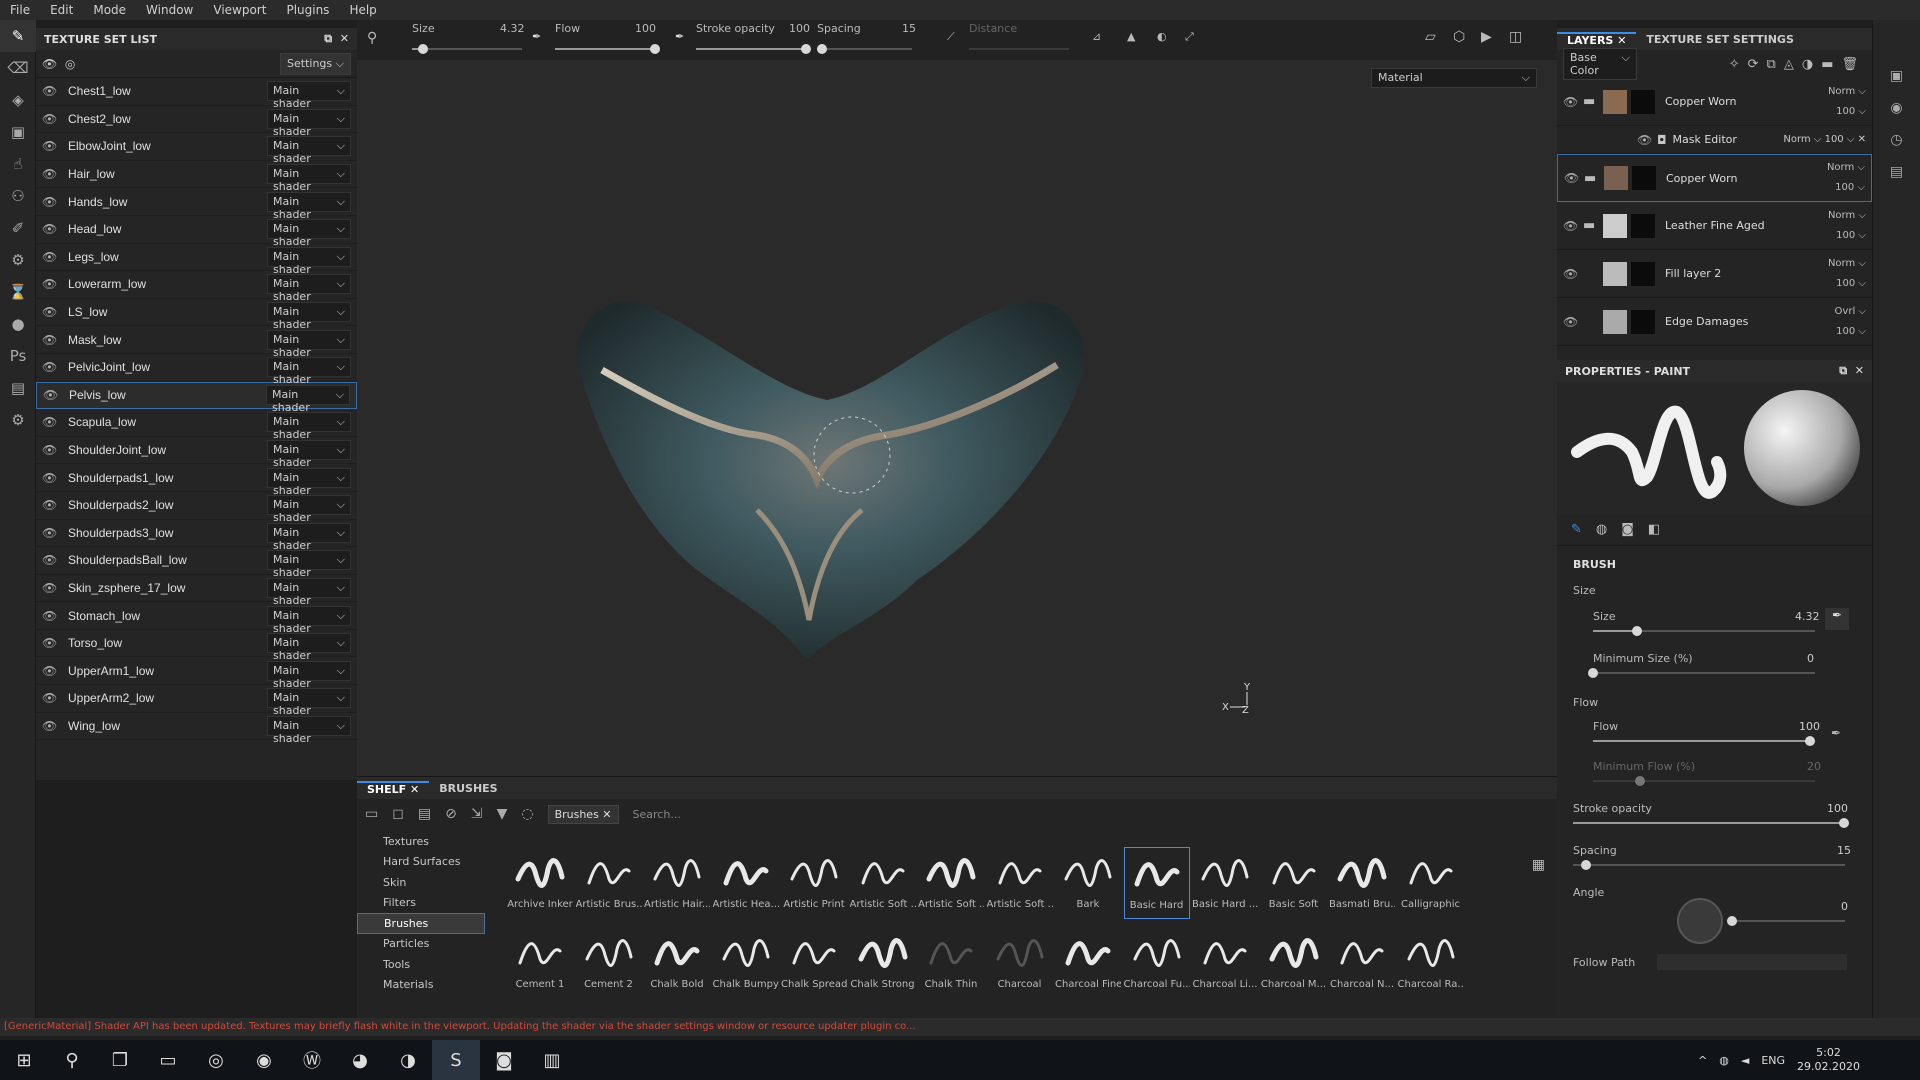  I want to click on close-icon: ✕, so click(414, 789).